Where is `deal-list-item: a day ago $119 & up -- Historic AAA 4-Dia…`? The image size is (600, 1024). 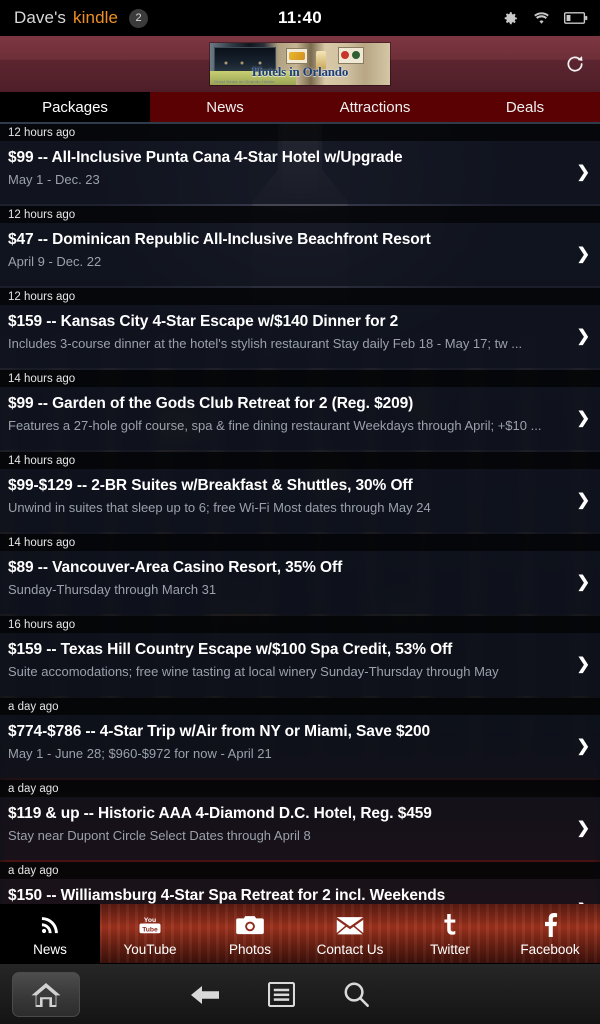
deal-list-item: a day ago $119 & up -- Historic AAA 4-Dia… is located at coordinates (300, 820).